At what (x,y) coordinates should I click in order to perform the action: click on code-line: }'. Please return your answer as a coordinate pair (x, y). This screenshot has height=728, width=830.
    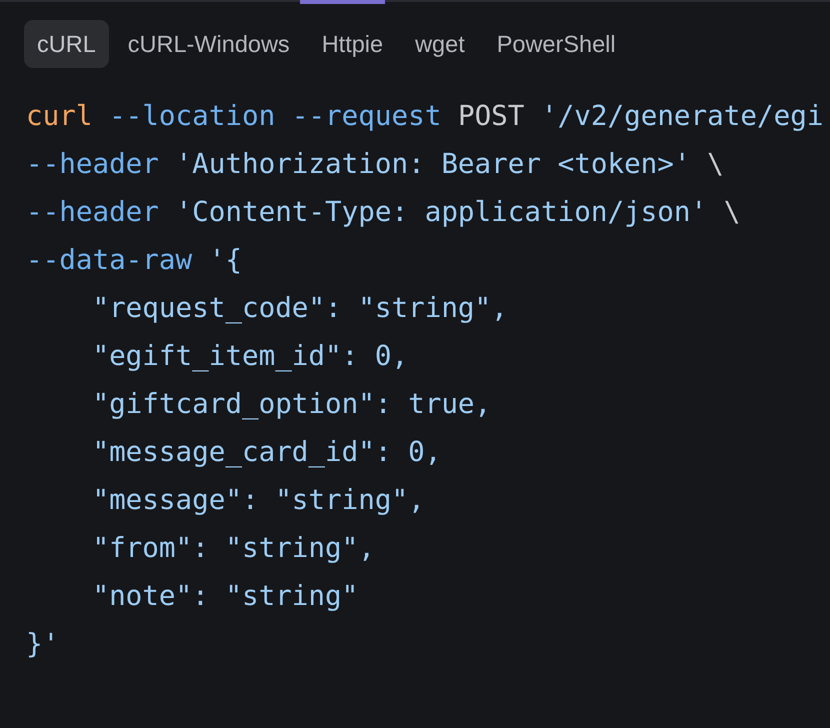
    Looking at the image, I should click on (43, 644).